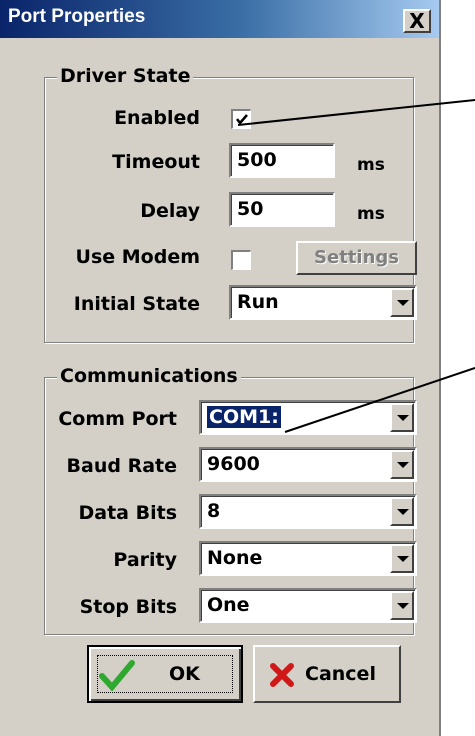 This screenshot has height=736, width=475. What do you see at coordinates (371, 165) in the screenshot?
I see `timeout-unit: ms` at bounding box center [371, 165].